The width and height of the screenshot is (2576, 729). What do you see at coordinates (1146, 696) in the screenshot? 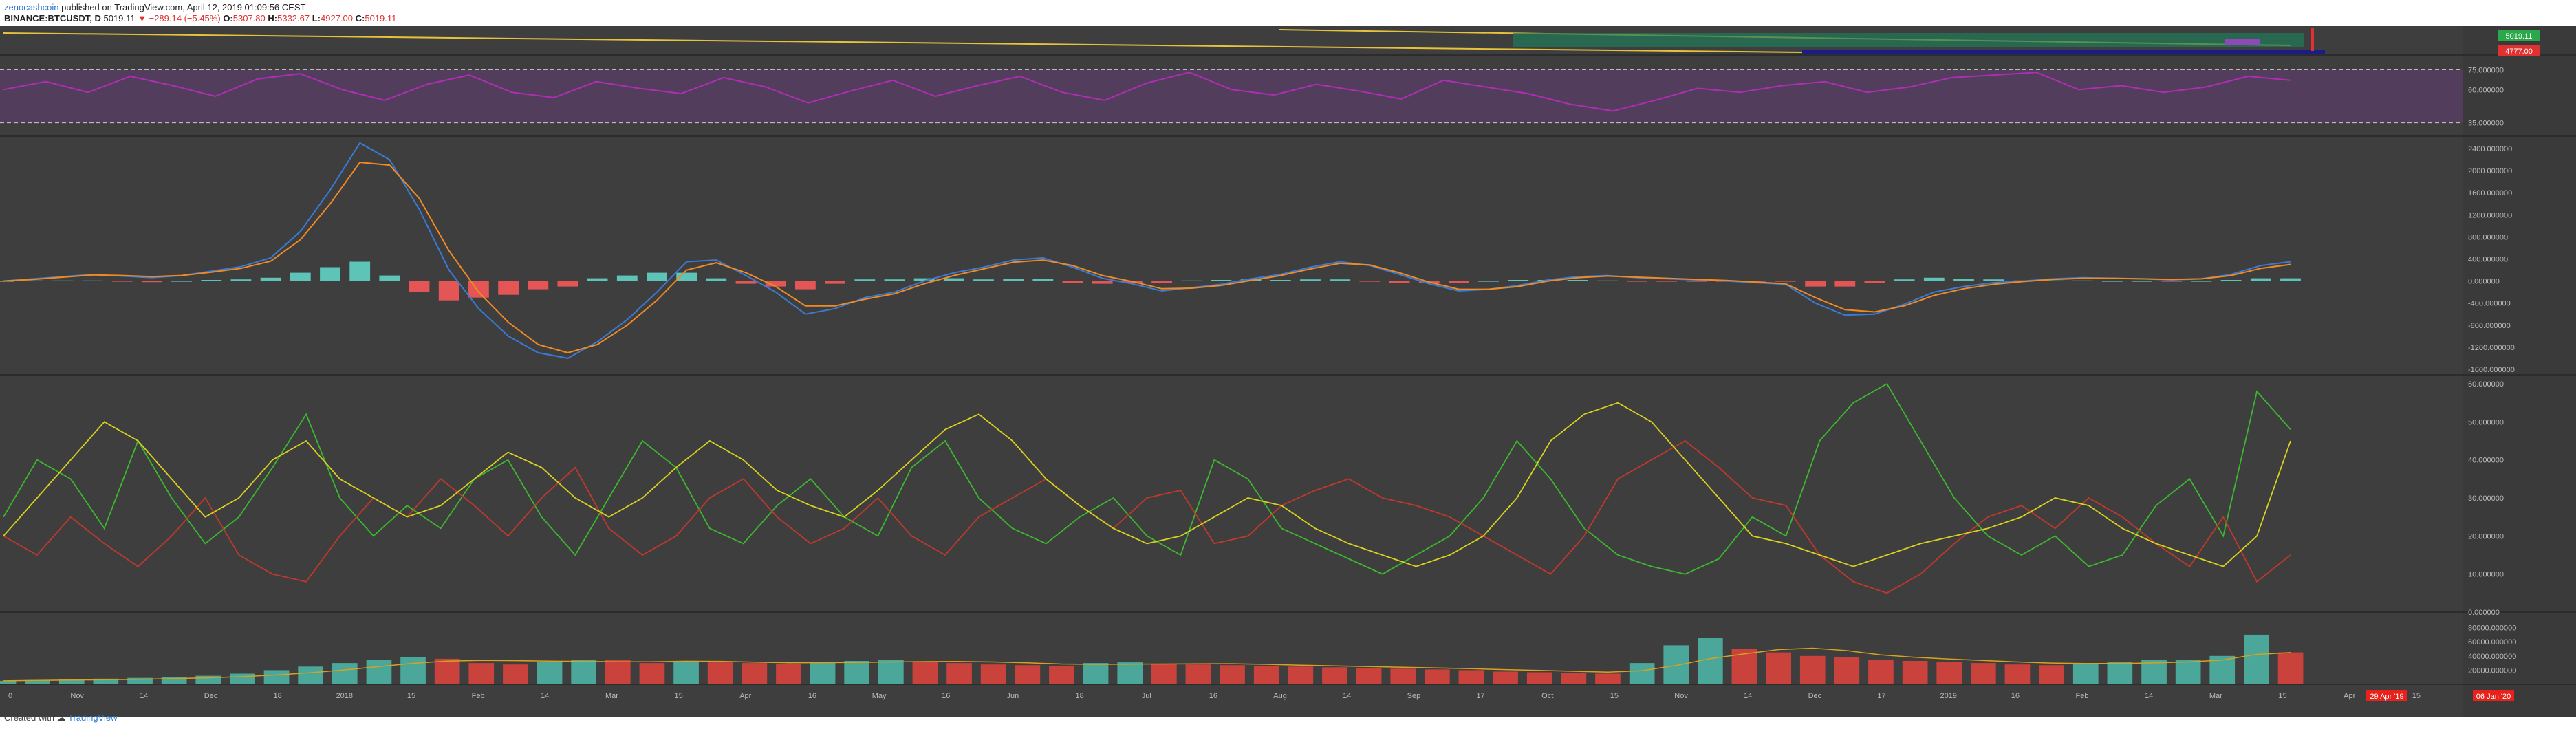
I see `x-tick-label: Jul` at bounding box center [1146, 696].